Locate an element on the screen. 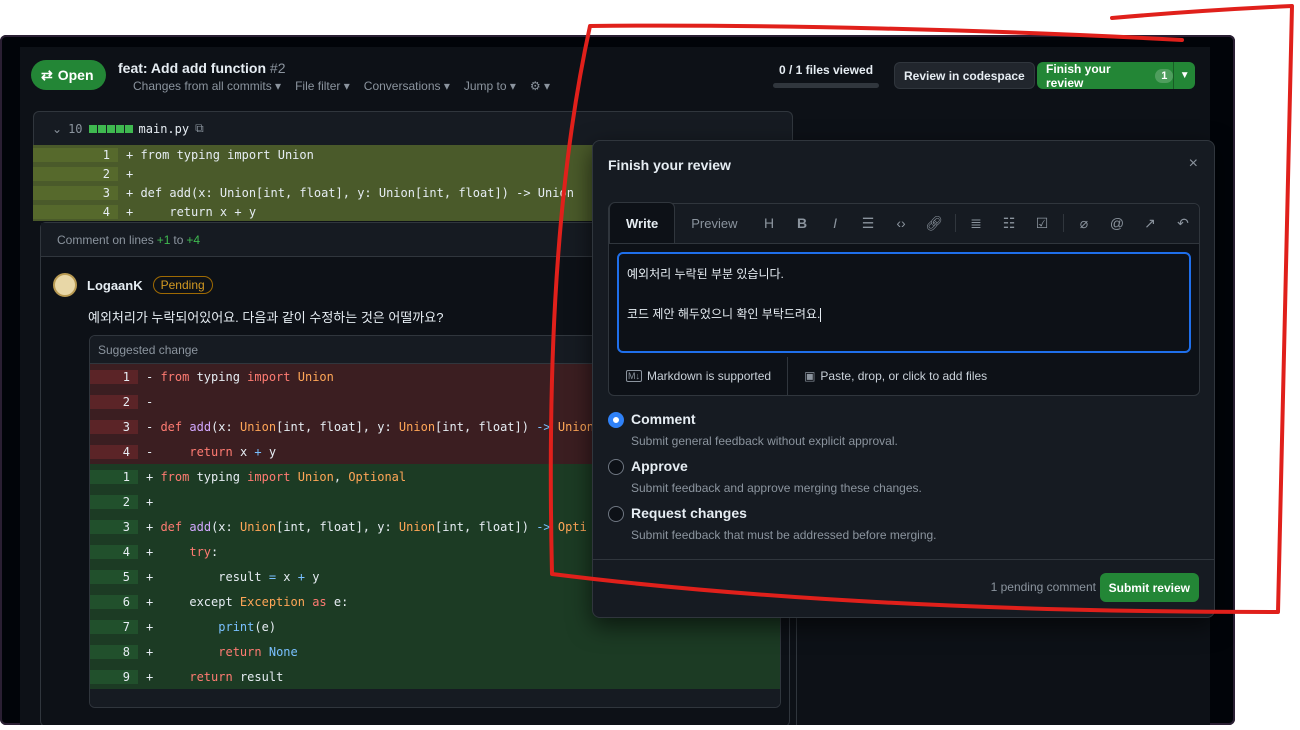 The width and height of the screenshot is (1300, 730). author-name: LogaanK is located at coordinates (115, 285).